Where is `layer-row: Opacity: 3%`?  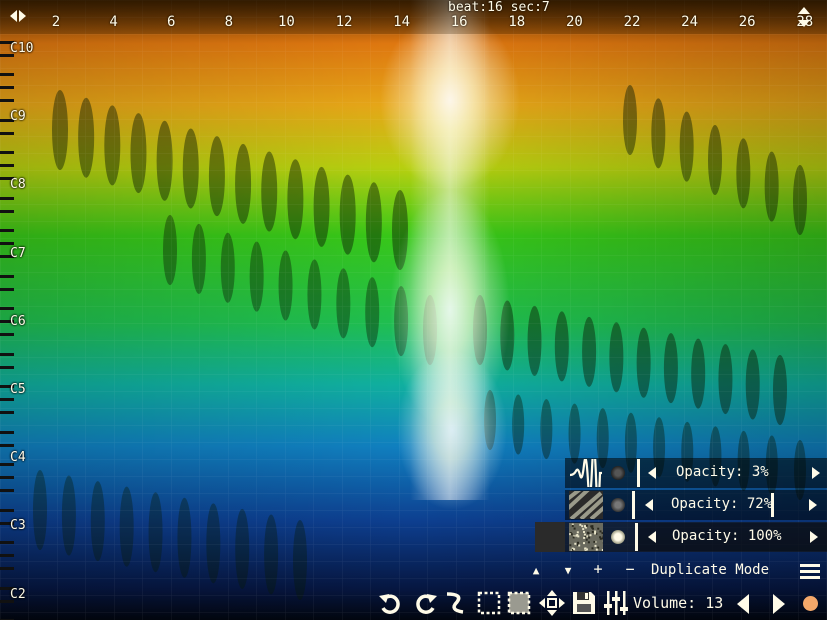 layer-row: Opacity: 3% is located at coordinates (696, 473).